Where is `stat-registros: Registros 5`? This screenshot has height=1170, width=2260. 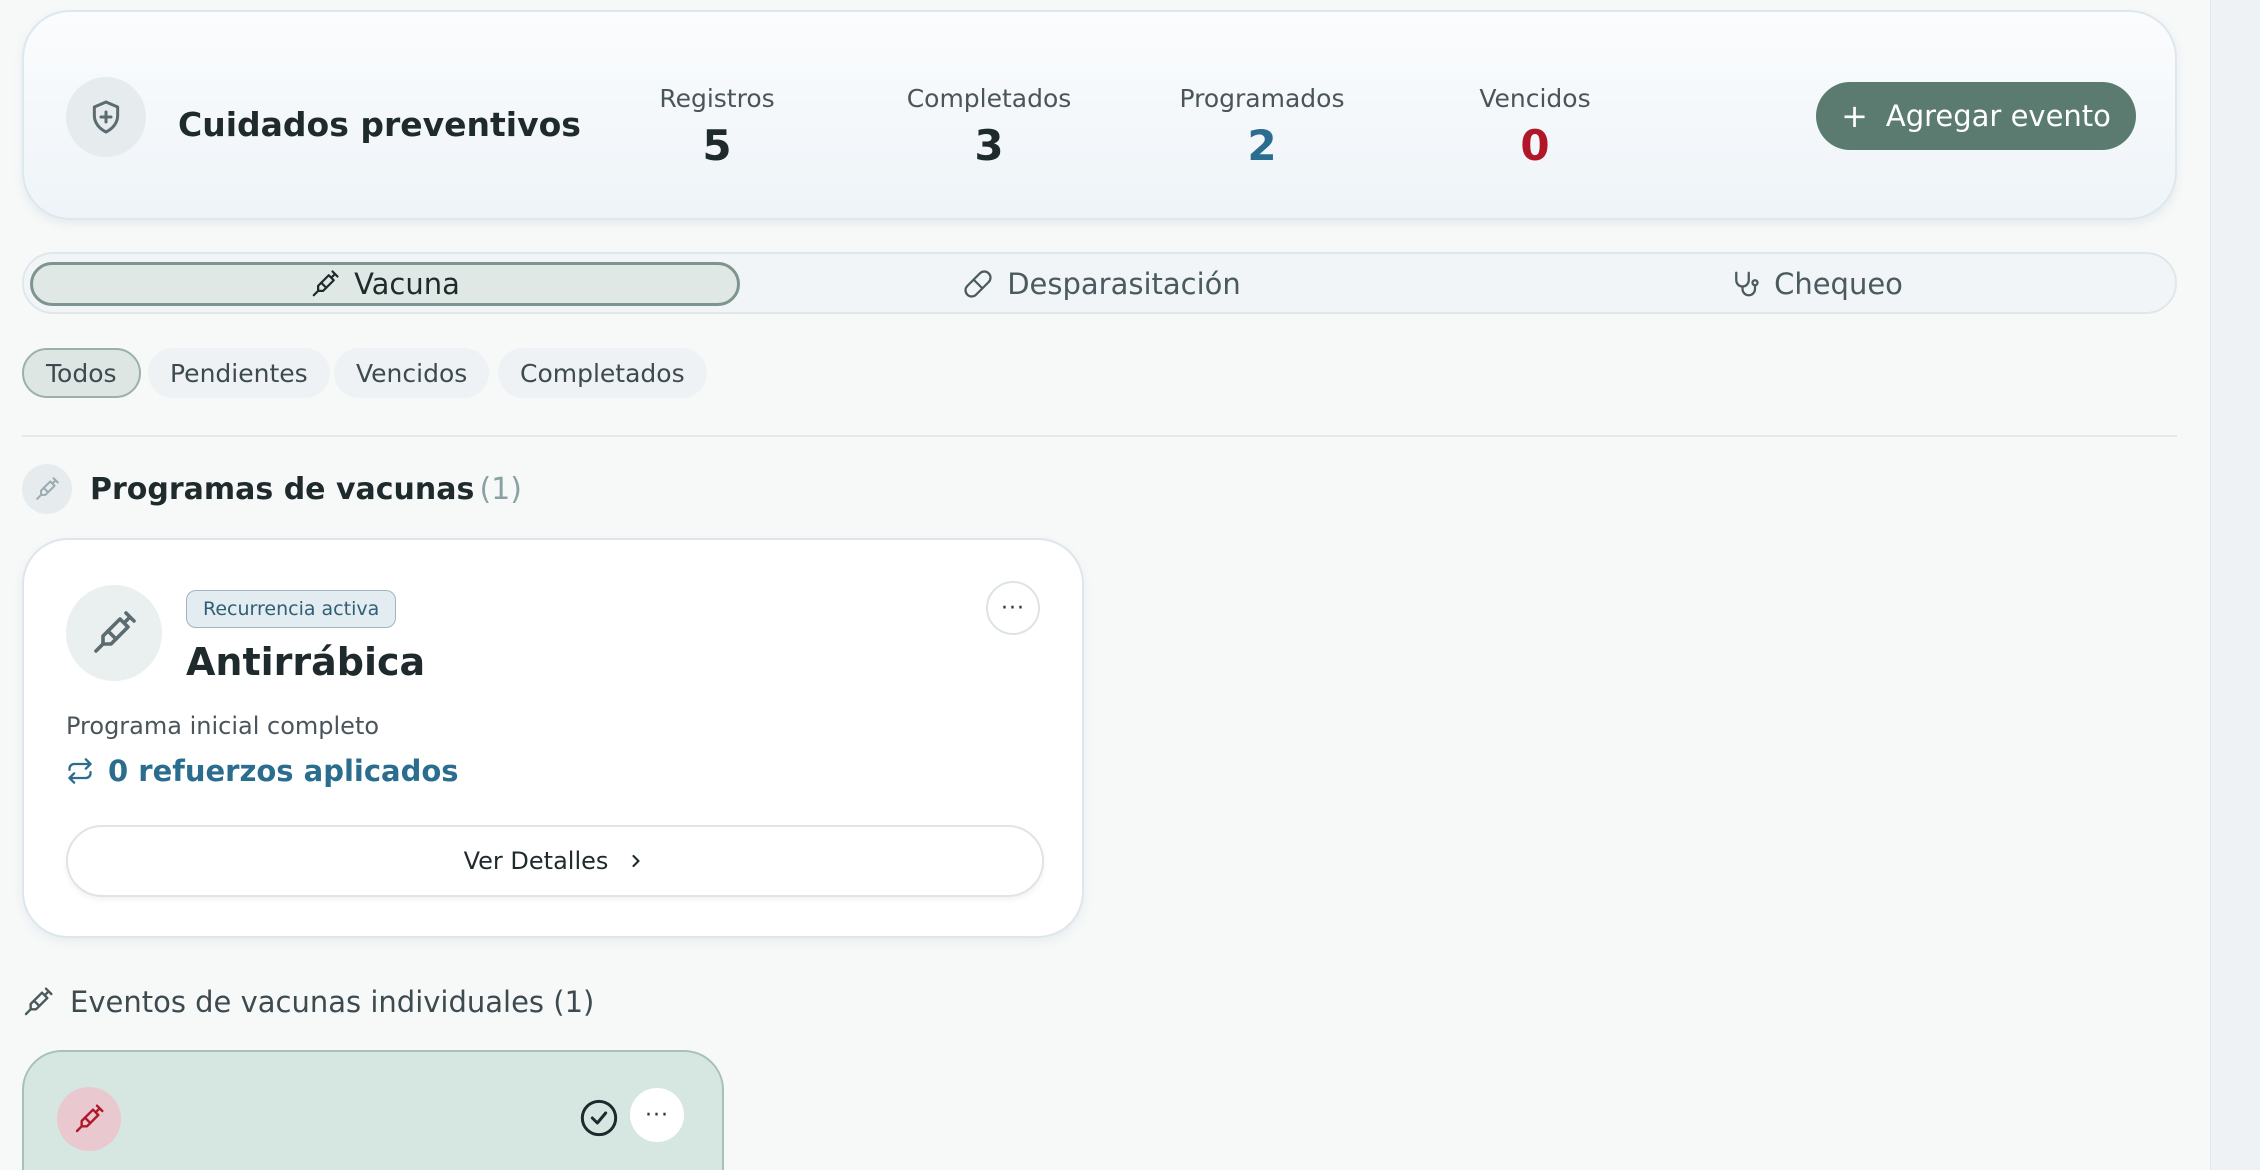 stat-registros: Registros 5 is located at coordinates (717, 127).